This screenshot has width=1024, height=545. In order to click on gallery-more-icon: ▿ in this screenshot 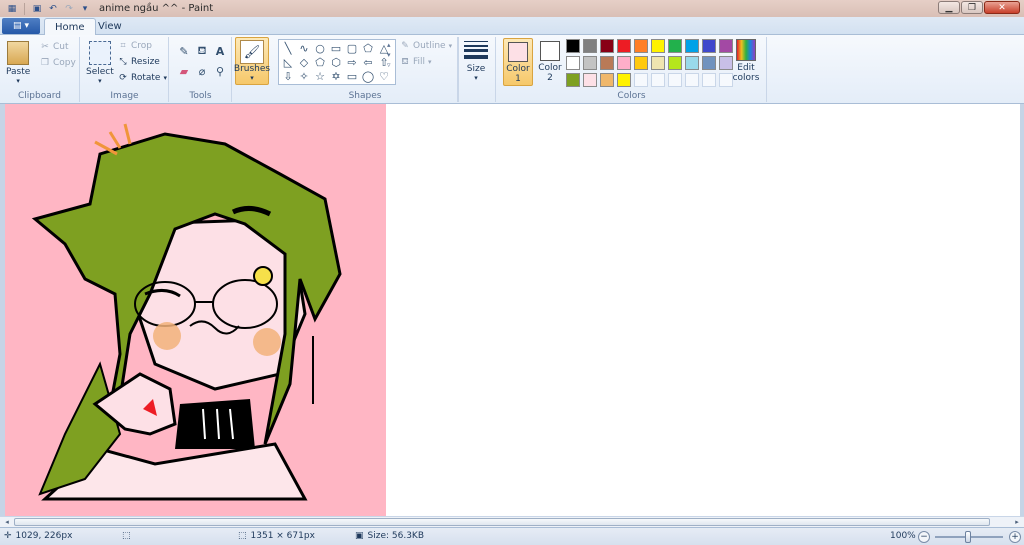, I will do `click(389, 65)`.